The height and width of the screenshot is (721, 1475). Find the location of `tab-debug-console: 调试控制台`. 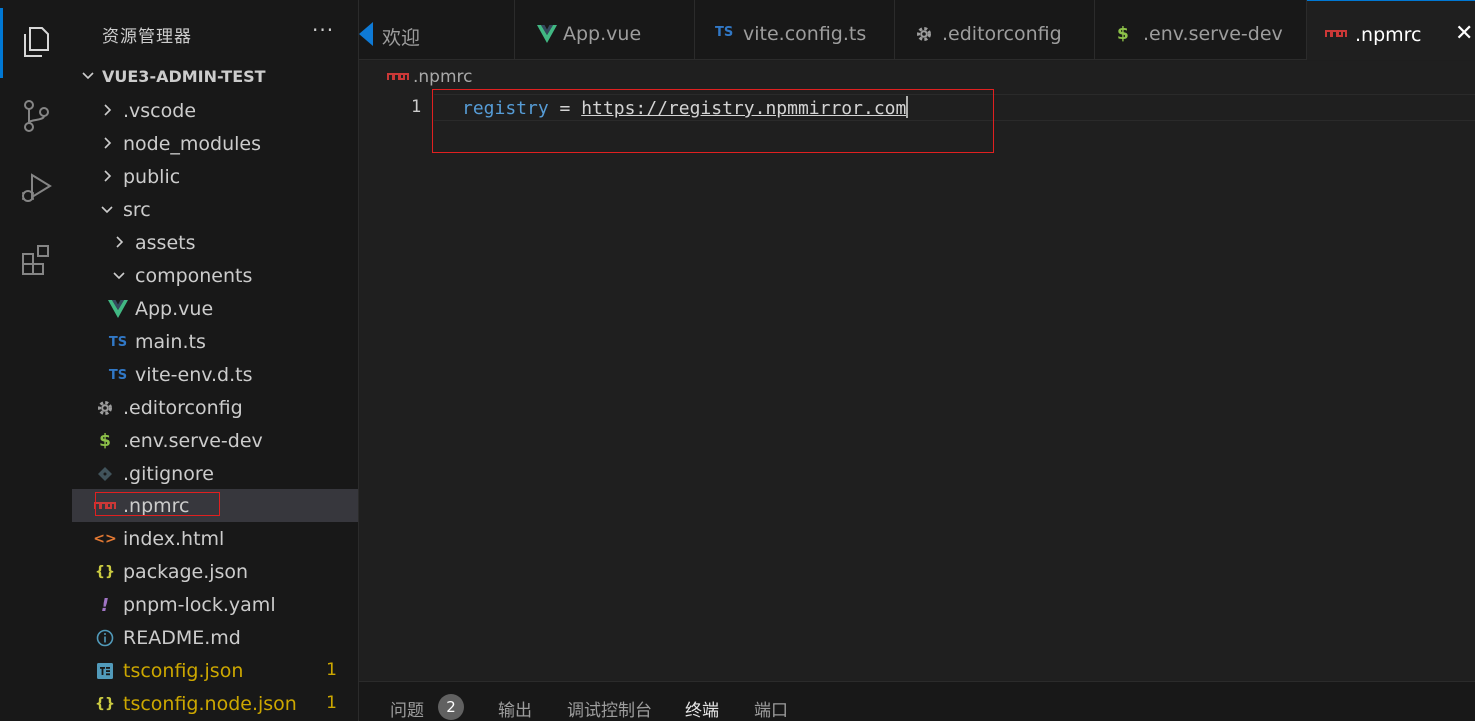

tab-debug-console: 调试控制台 is located at coordinates (609, 708).